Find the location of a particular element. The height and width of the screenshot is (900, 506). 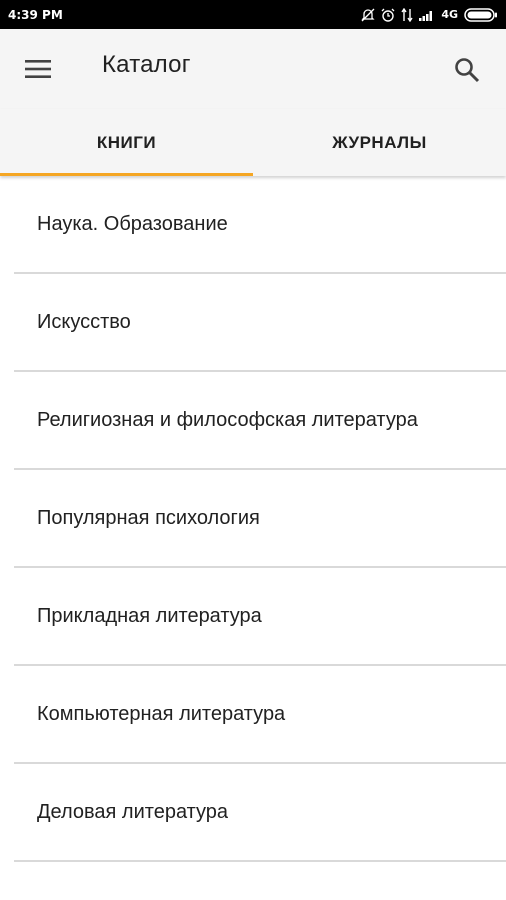

battery-icon is located at coordinates (481, 14).